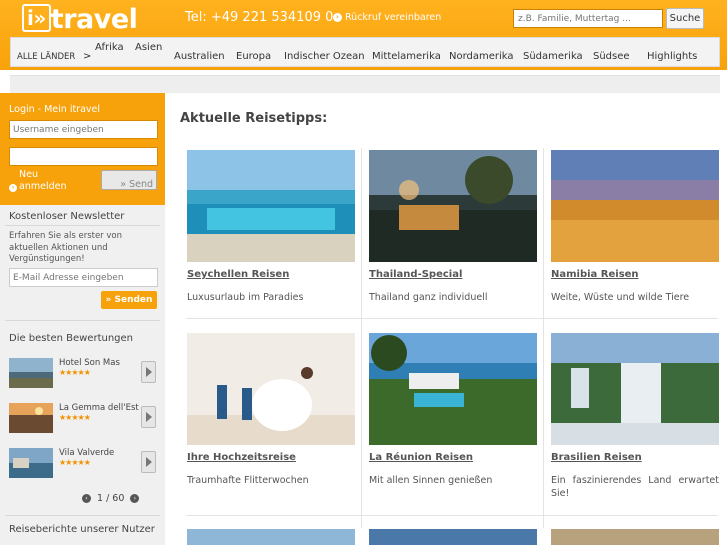  What do you see at coordinates (453, 206) in the screenshot?
I see `thailand-image` at bounding box center [453, 206].